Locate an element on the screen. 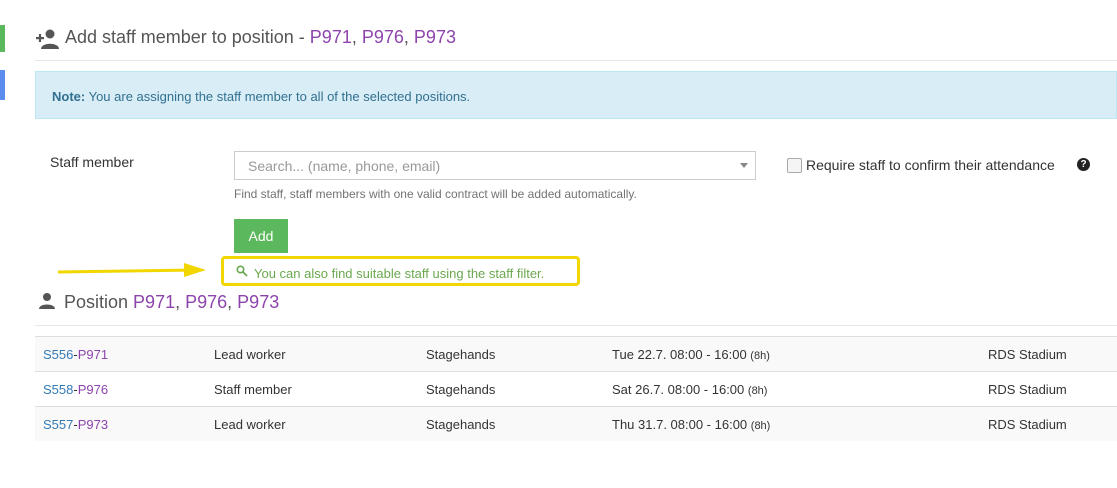  shift-position-link: S556-P971 is located at coordinates (75, 354).